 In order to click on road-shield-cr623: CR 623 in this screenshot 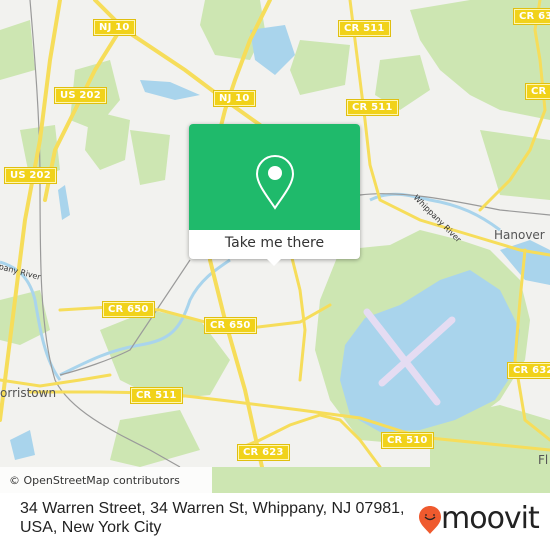, I will do `click(263, 452)`.